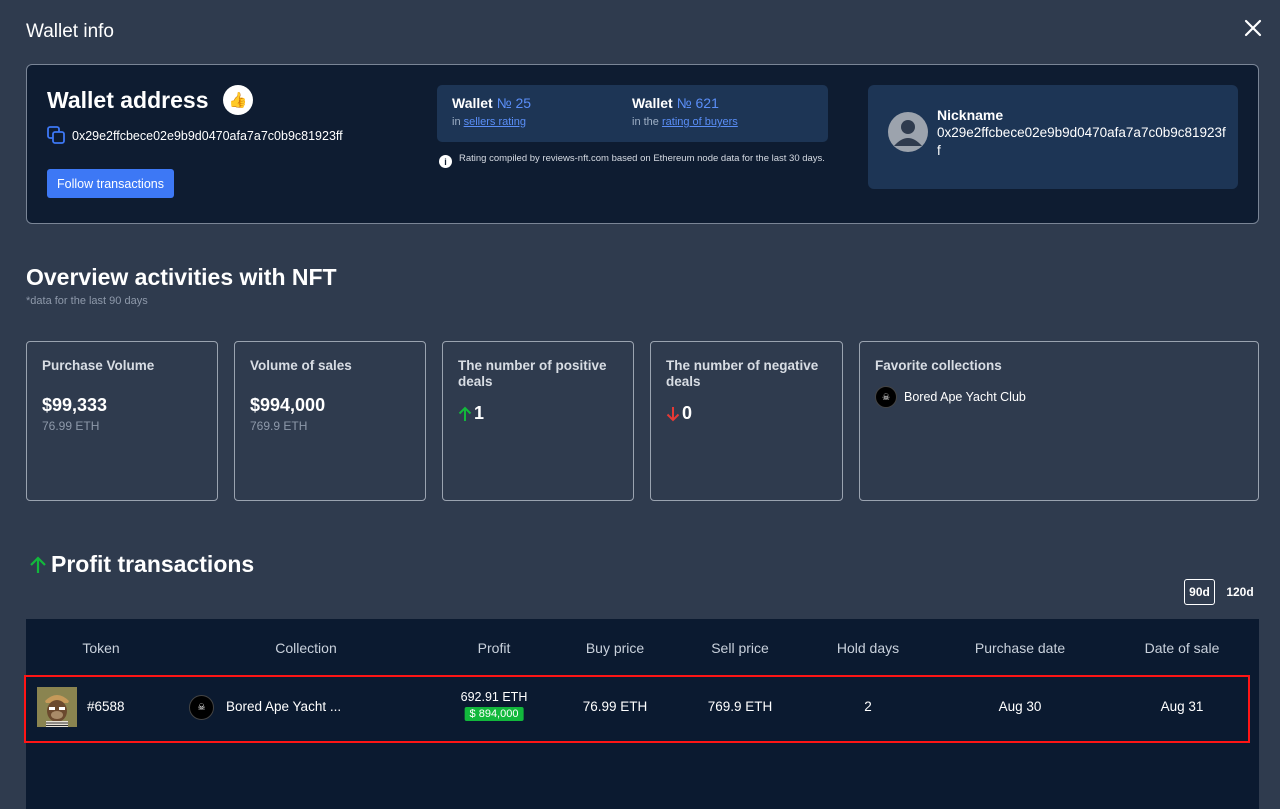  I want to click on profit-usd-badge: $ 894,000, so click(494, 714).